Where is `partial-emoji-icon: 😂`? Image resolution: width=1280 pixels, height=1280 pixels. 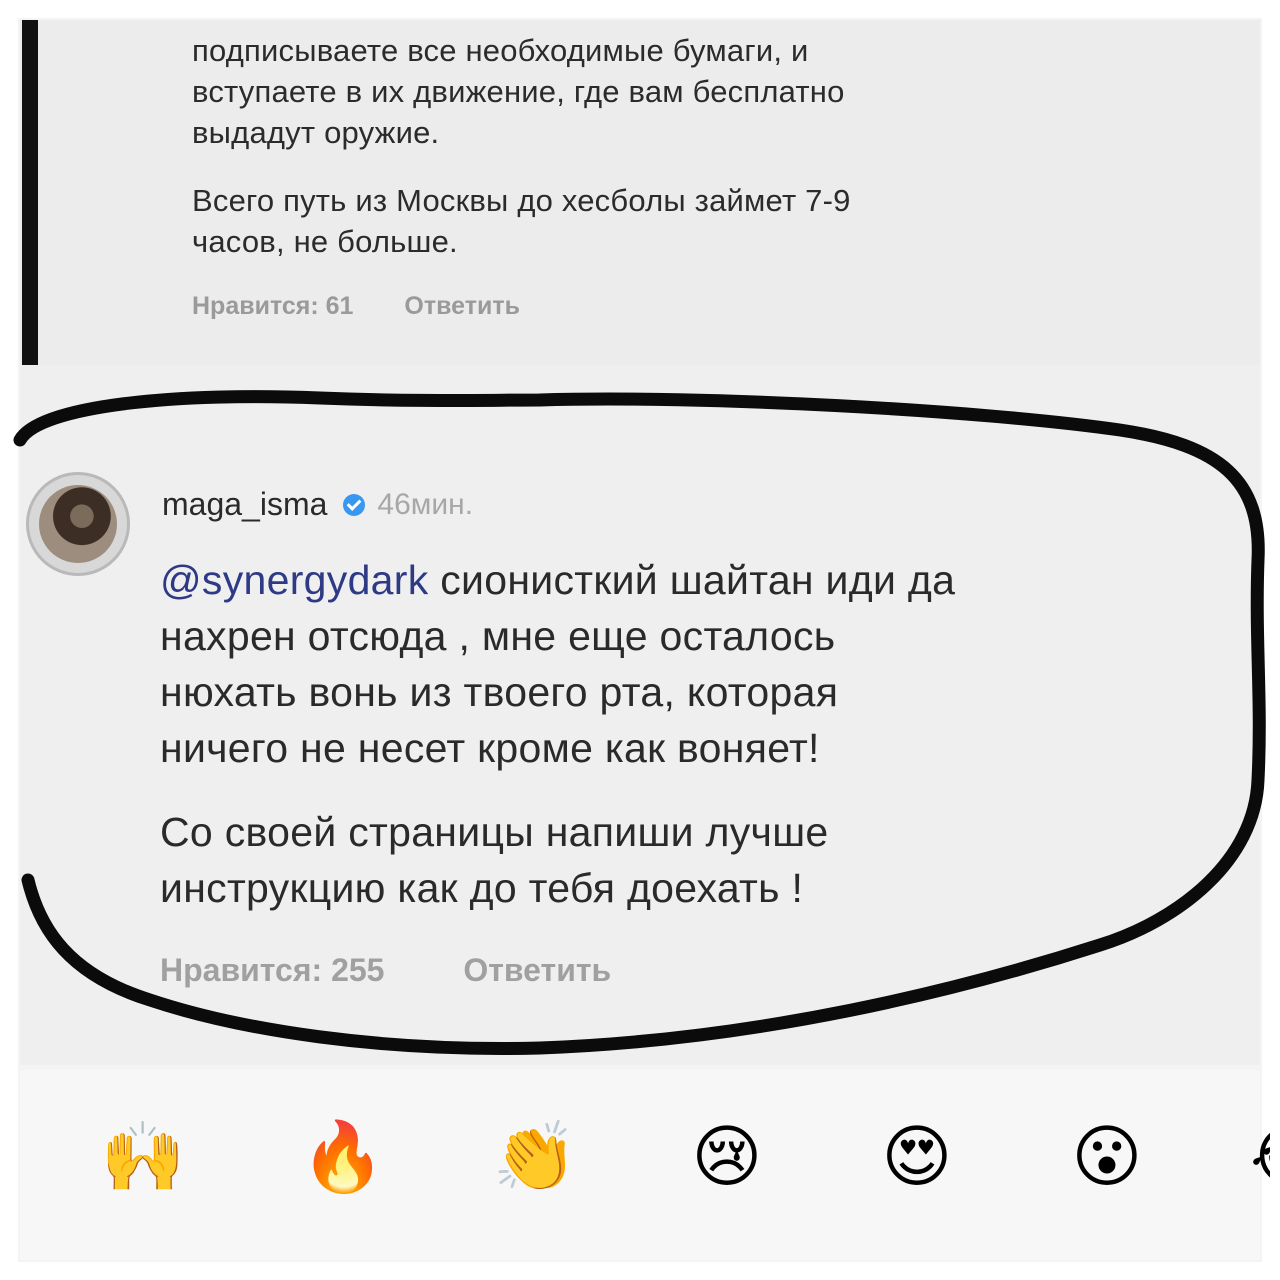
partial-emoji-icon: 😂 is located at coordinates (1260, 1157).